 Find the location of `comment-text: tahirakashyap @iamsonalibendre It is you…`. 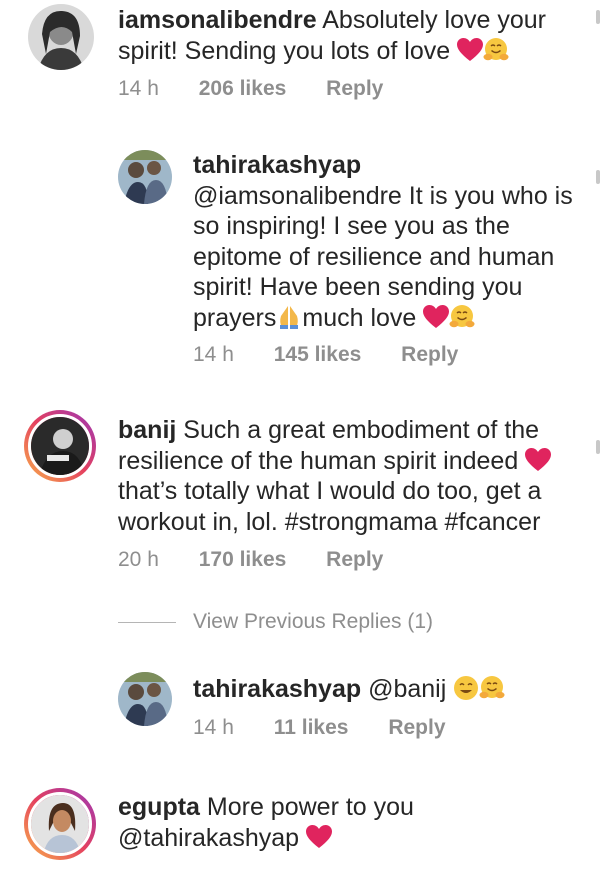

comment-text: tahirakashyap @iamsonalibendre It is you… is located at coordinates (383, 241).